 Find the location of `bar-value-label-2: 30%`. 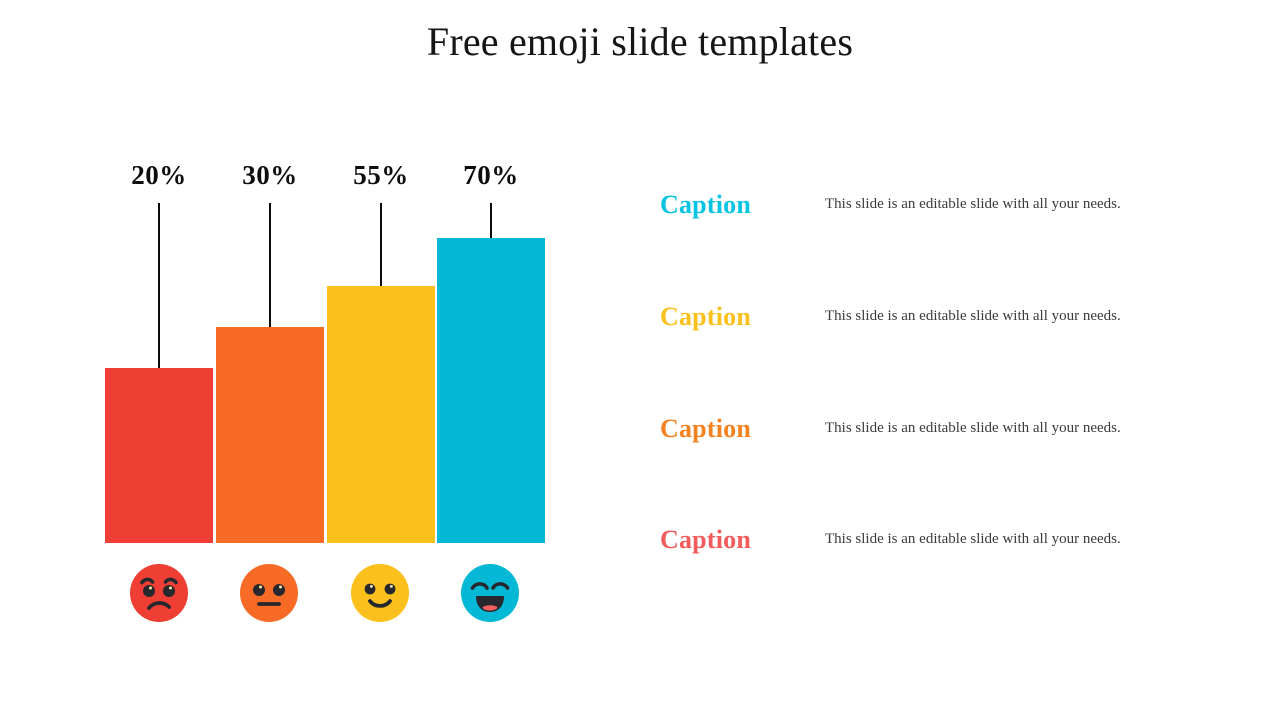

bar-value-label-2: 30% is located at coordinates (270, 175).